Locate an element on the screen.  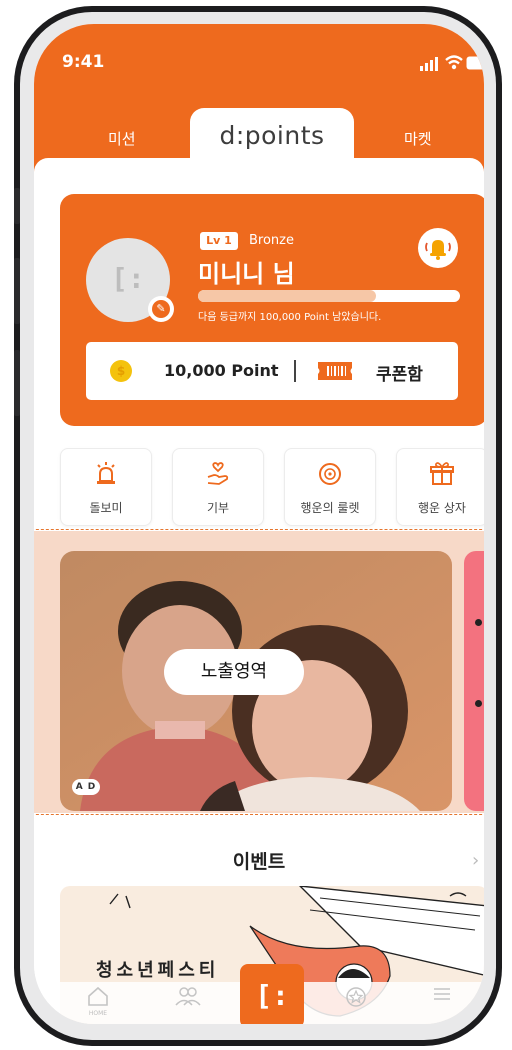
quick-menu-label: 돌보미 is located at coordinates (106, 508).